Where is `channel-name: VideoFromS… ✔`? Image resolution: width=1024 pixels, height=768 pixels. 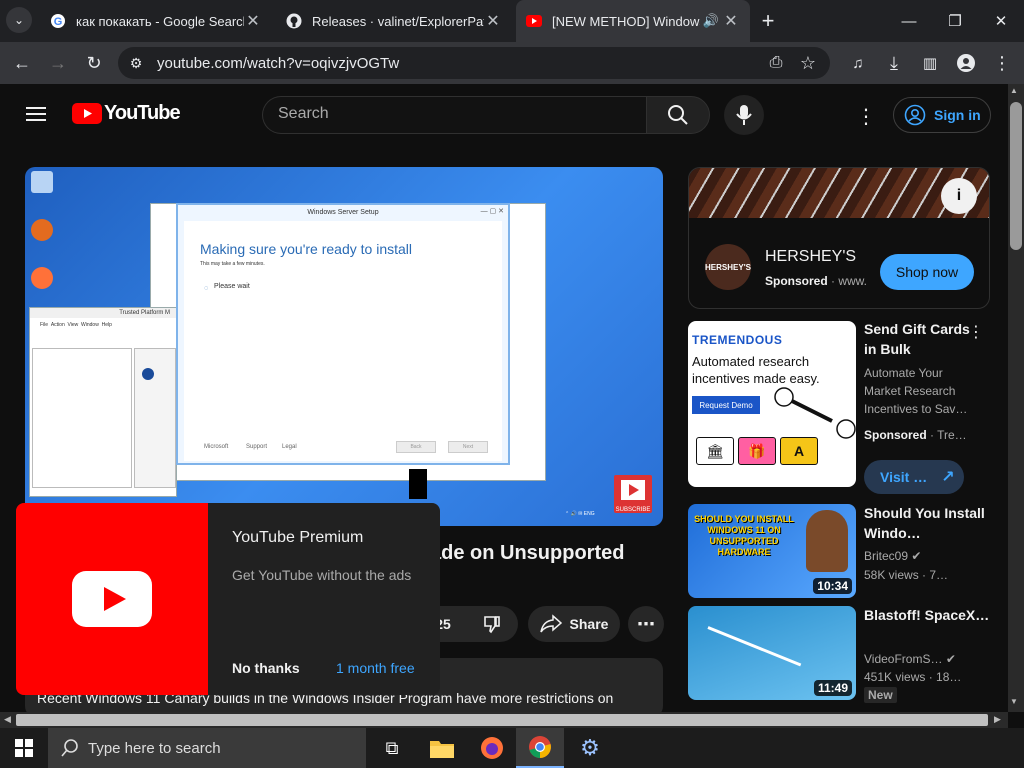
channel-name: VideoFromS… ✔ is located at coordinates (910, 659).